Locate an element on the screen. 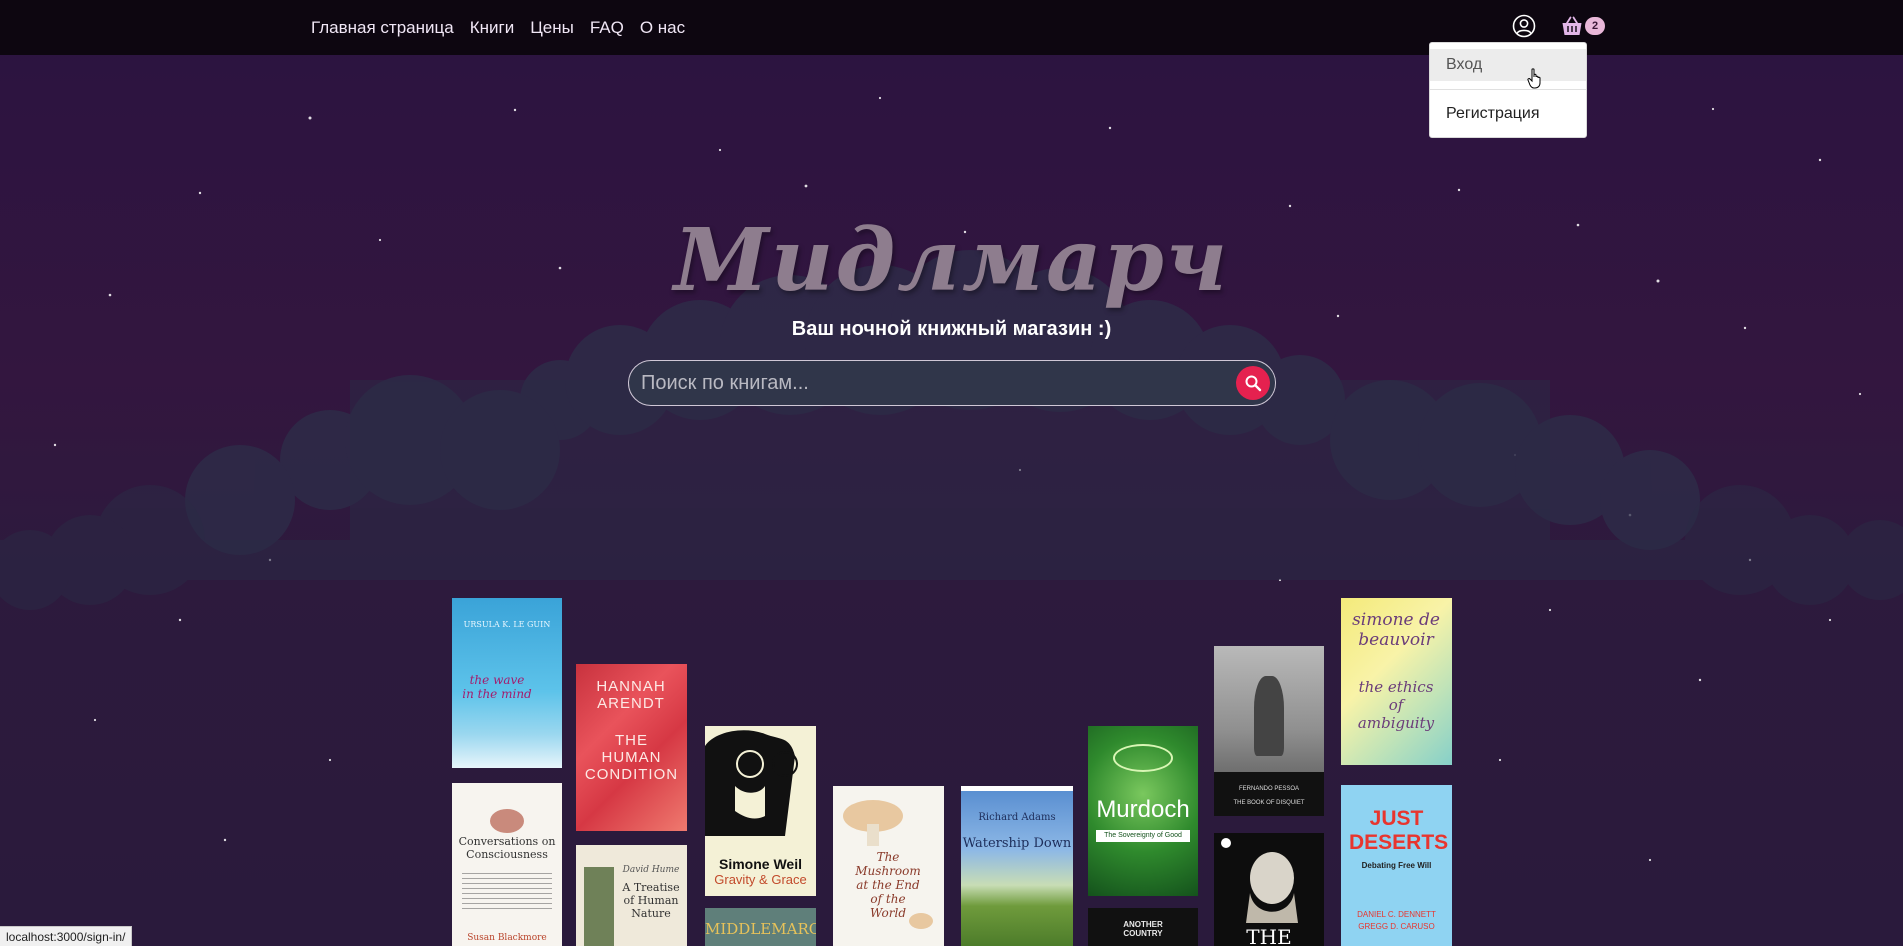 Image resolution: width=1903 pixels, height=946 pixels. book-cover-wave-in-the-mind: URSULA K. LE GUIN the wave in the mind is located at coordinates (507, 683).